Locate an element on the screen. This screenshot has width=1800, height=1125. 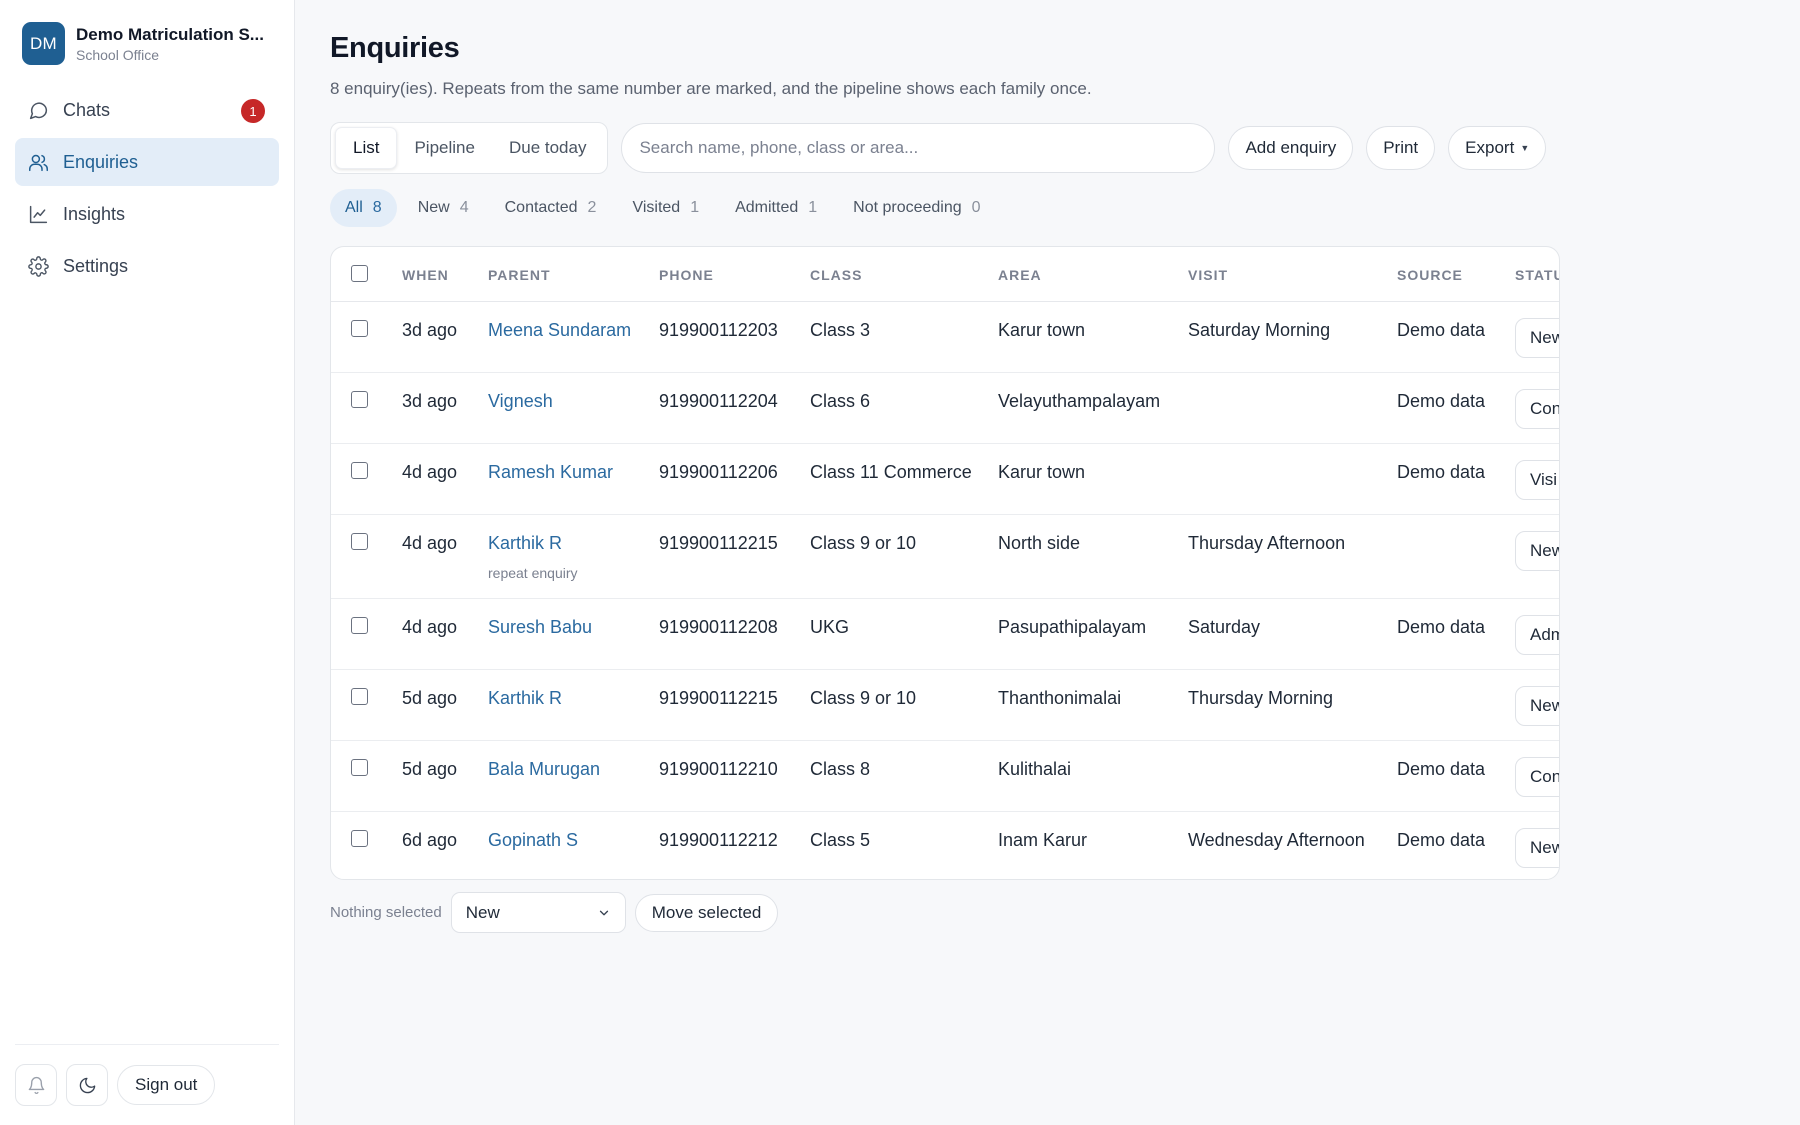
cell-visit: Wednesday Afternoon is located at coordinates (1276, 840).